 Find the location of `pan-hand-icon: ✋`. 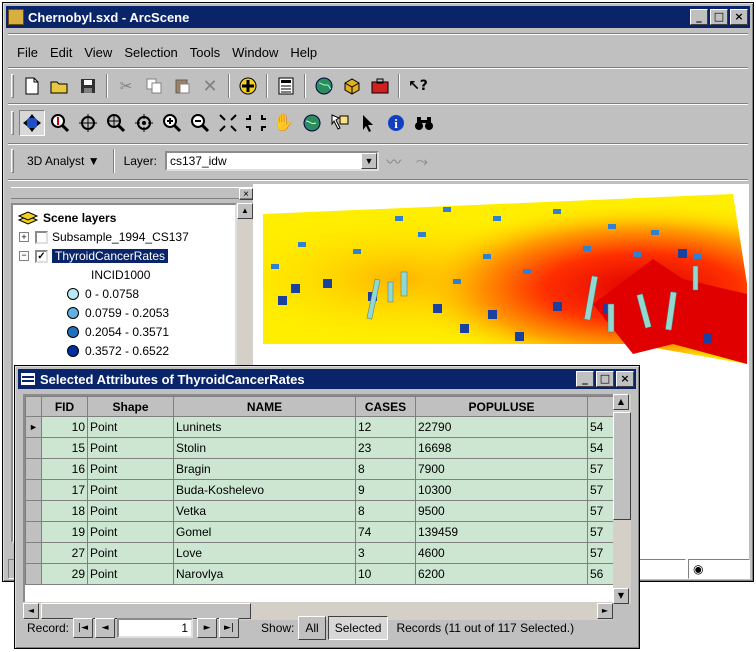

pan-hand-icon: ✋ is located at coordinates (284, 123).